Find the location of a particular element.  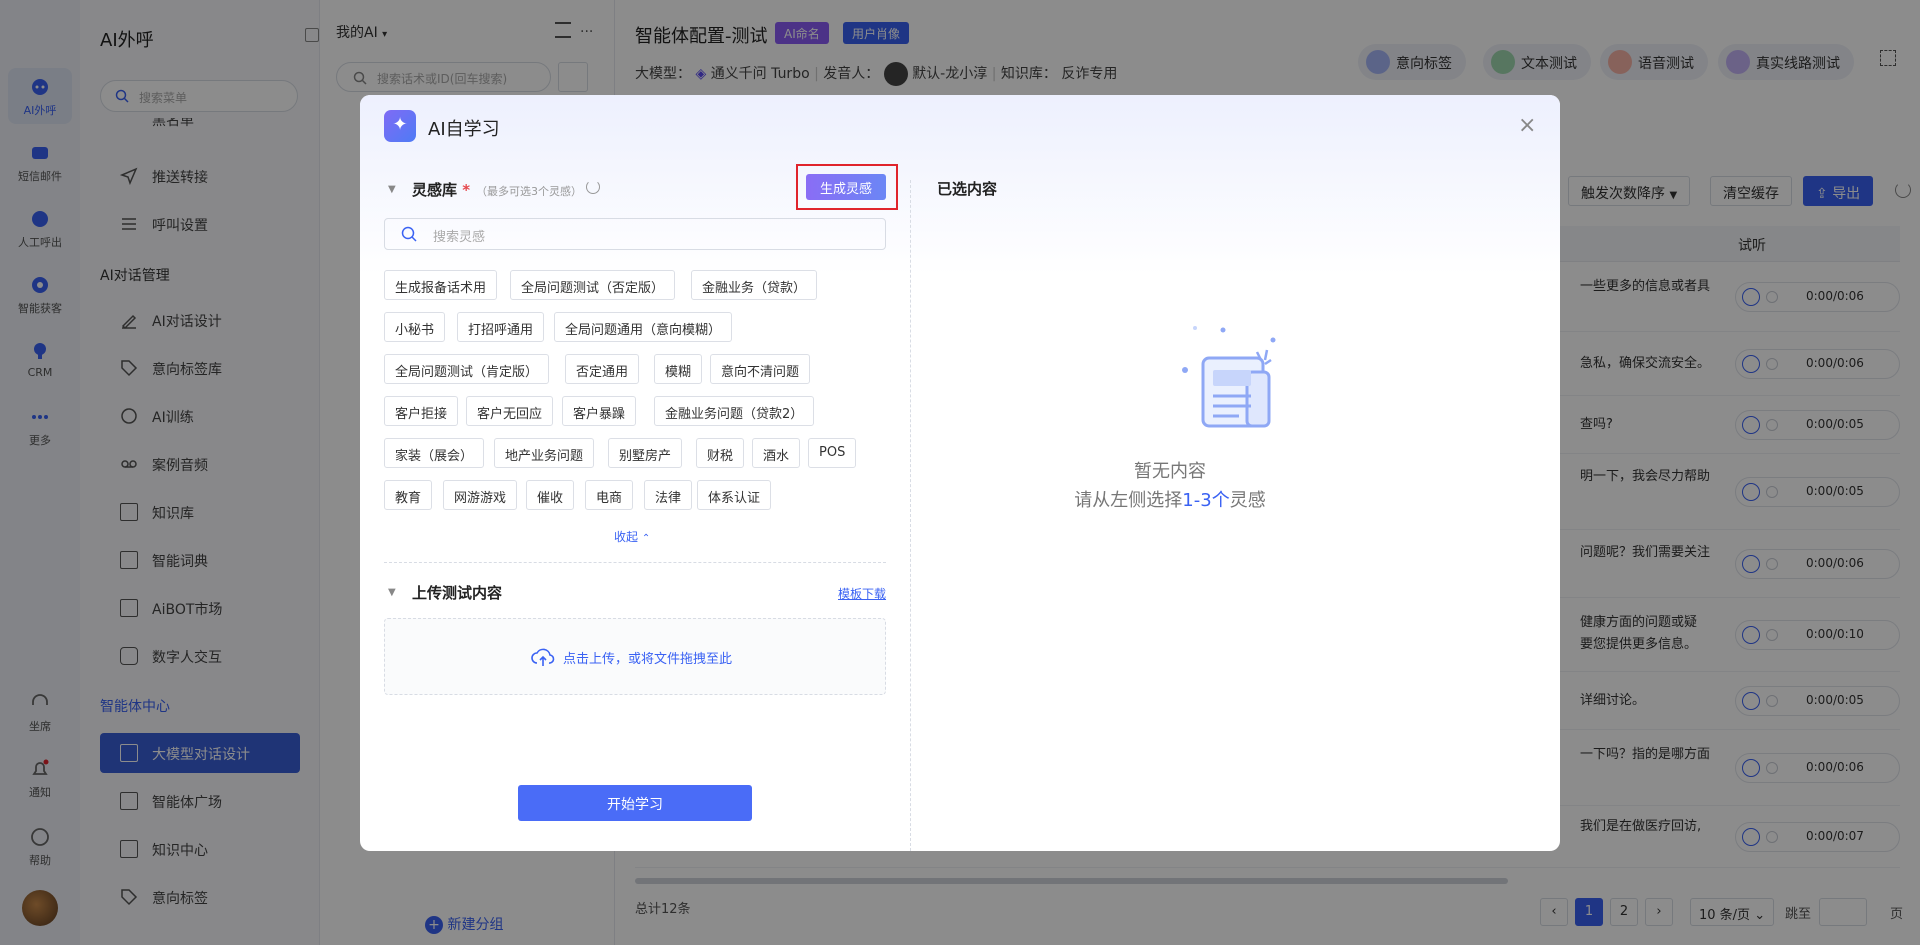

inspiration-chip: 意向不清问题 is located at coordinates (760, 369).